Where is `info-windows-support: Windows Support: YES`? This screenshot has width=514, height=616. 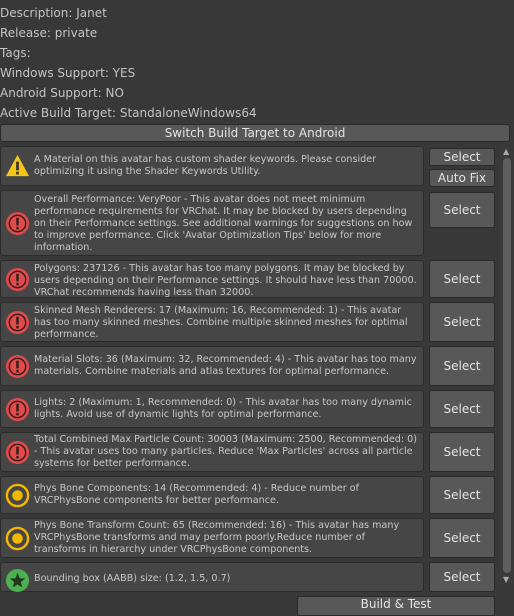
info-windows-support: Windows Support: YES is located at coordinates (68, 73).